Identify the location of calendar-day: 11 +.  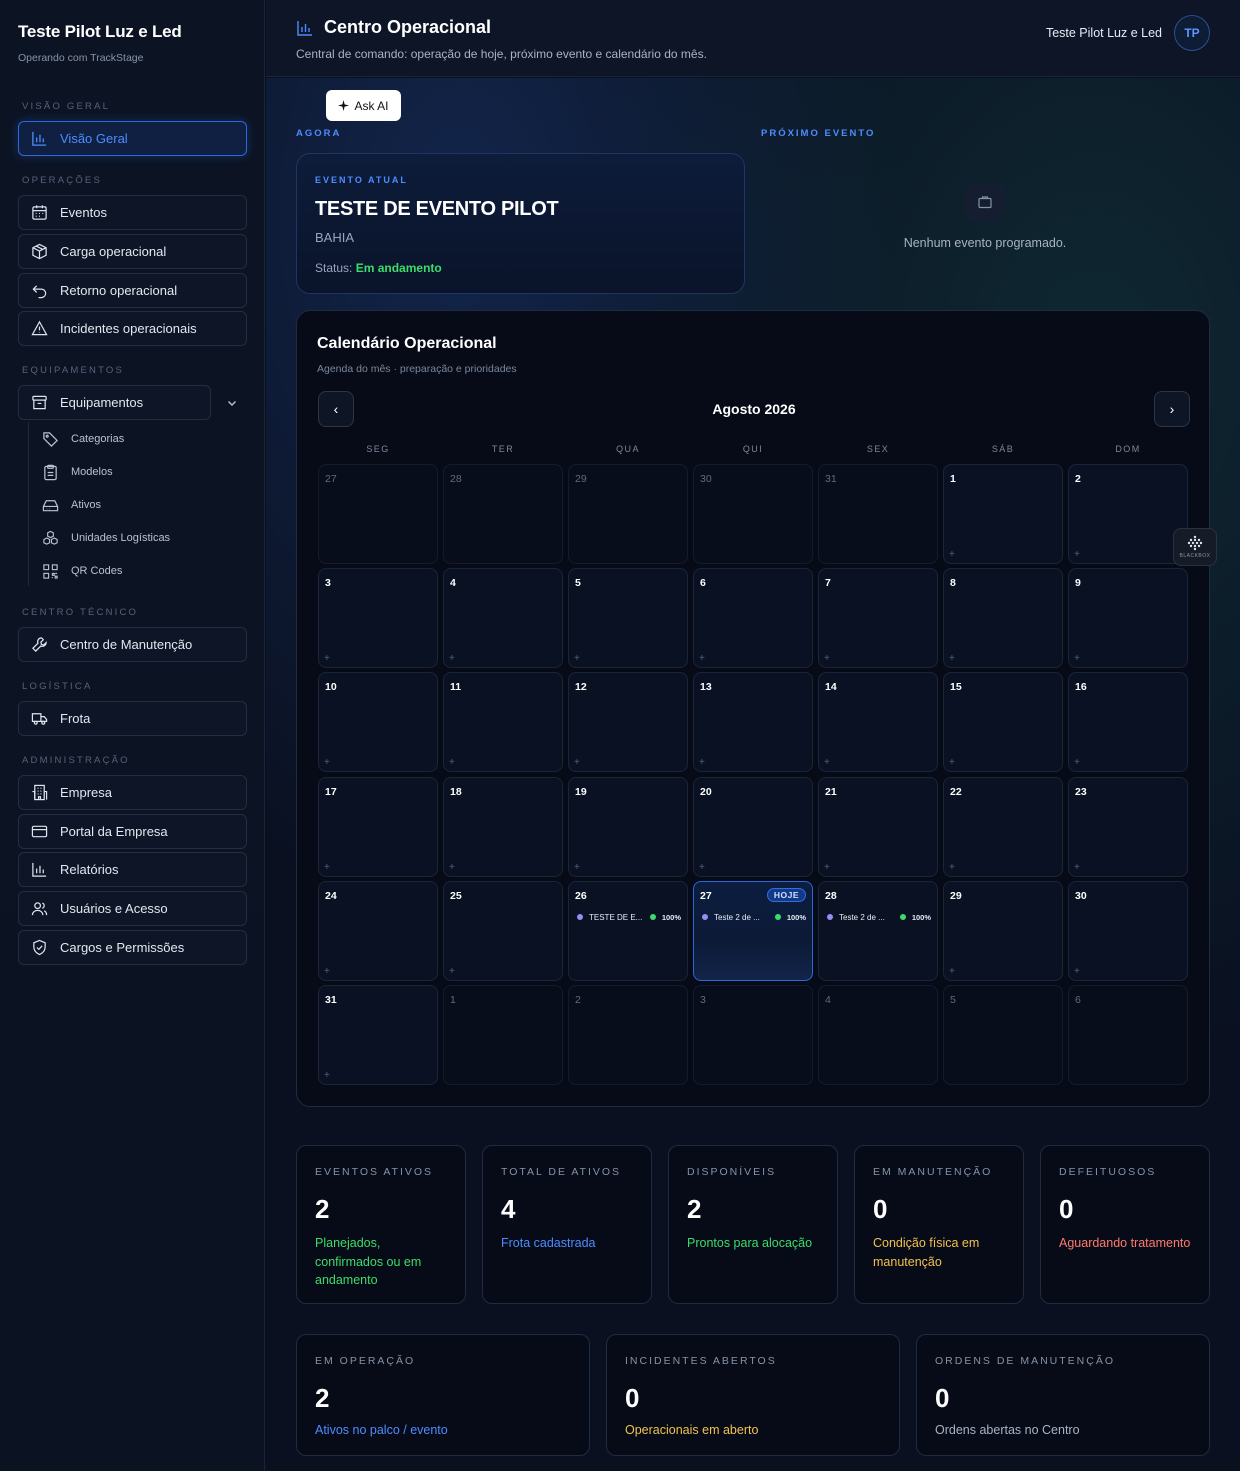
(503, 722).